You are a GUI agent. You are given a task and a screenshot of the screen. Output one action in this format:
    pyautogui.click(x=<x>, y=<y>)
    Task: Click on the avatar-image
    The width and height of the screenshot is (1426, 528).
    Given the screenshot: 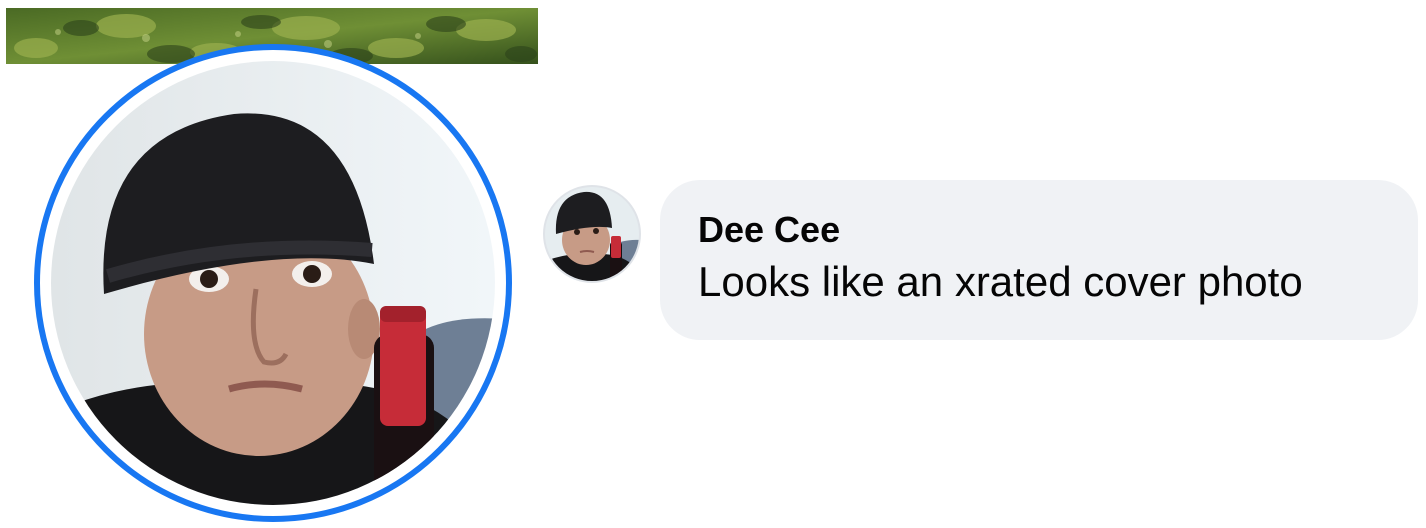 What is the action you would take?
    pyautogui.click(x=592, y=234)
    